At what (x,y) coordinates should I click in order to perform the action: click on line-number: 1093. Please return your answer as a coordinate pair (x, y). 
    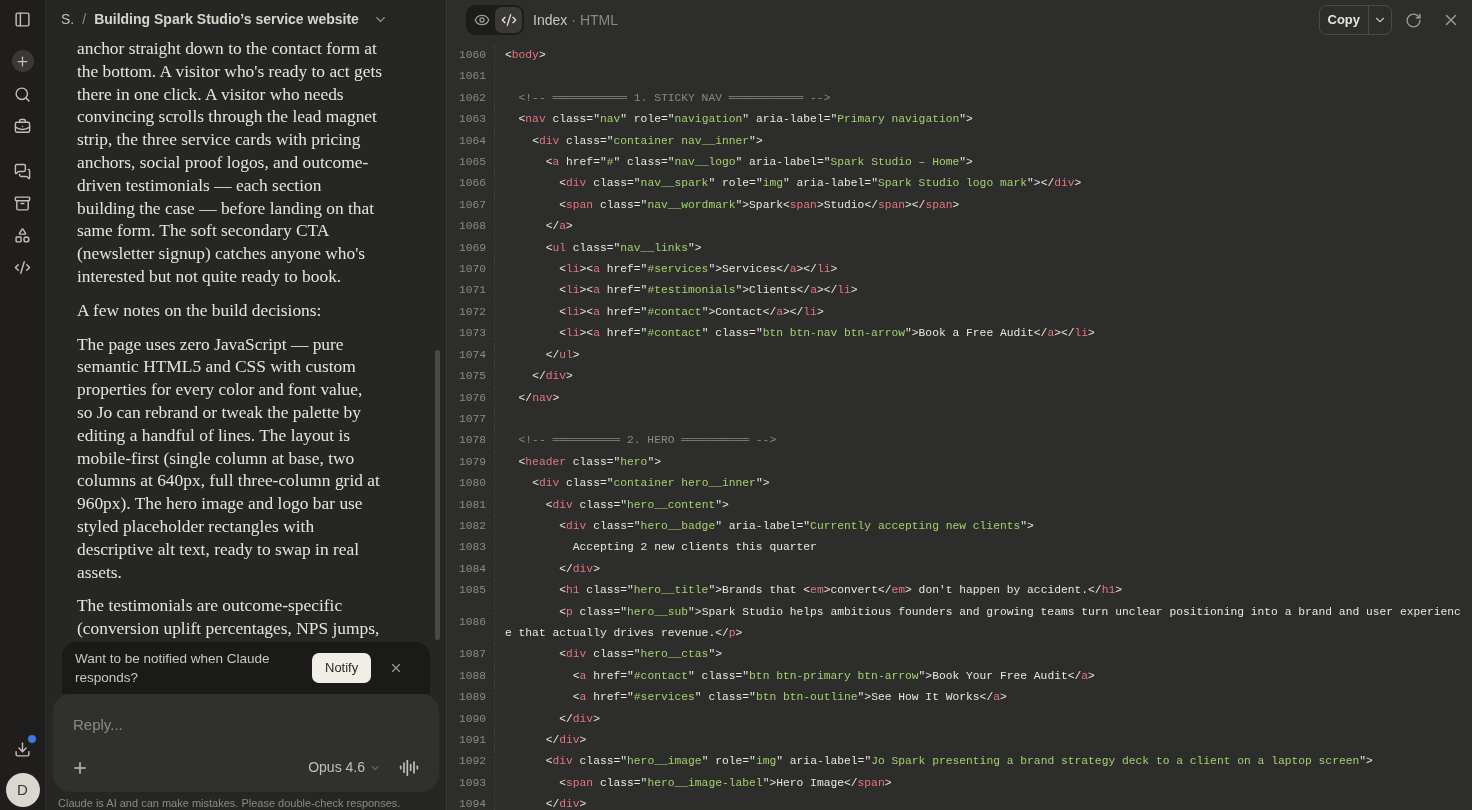
    Looking at the image, I should click on (472, 783).